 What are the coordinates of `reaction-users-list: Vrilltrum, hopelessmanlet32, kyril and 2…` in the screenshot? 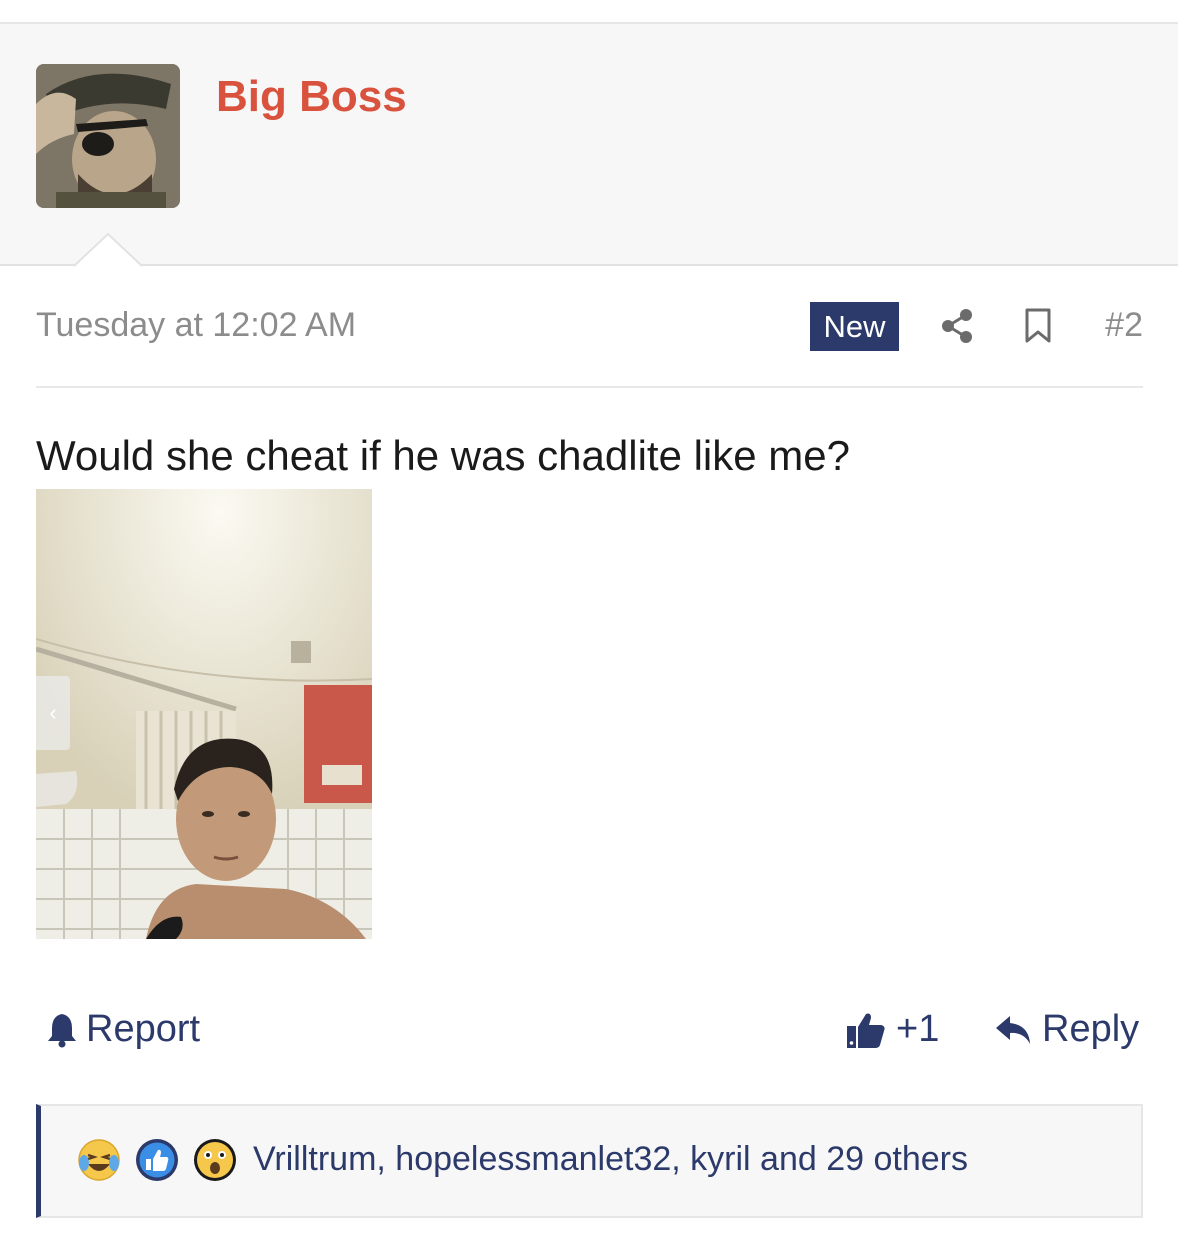 It's located at (610, 1159).